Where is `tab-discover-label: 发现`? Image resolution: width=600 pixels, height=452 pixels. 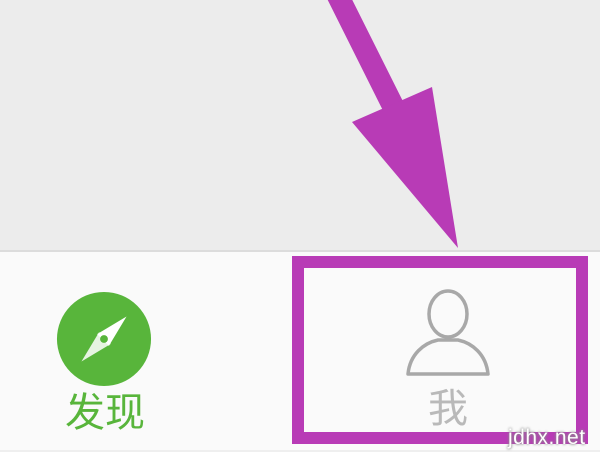
tab-discover-label: 发现 is located at coordinates (105, 413).